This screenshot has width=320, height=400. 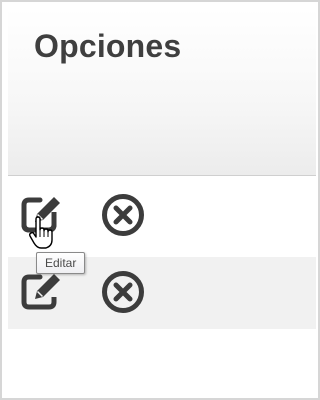 What do you see at coordinates (108, 46) in the screenshot?
I see `page-title: Opciones` at bounding box center [108, 46].